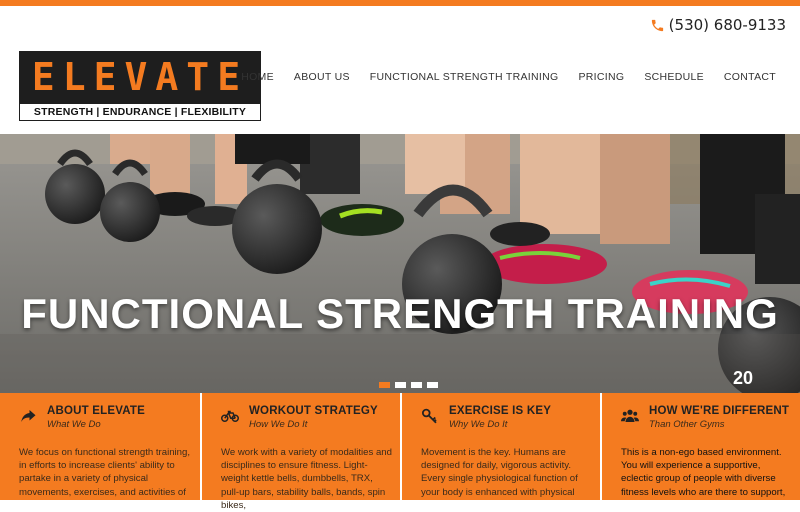  What do you see at coordinates (750, 77) in the screenshot?
I see `nav-contact: CONTACT` at bounding box center [750, 77].